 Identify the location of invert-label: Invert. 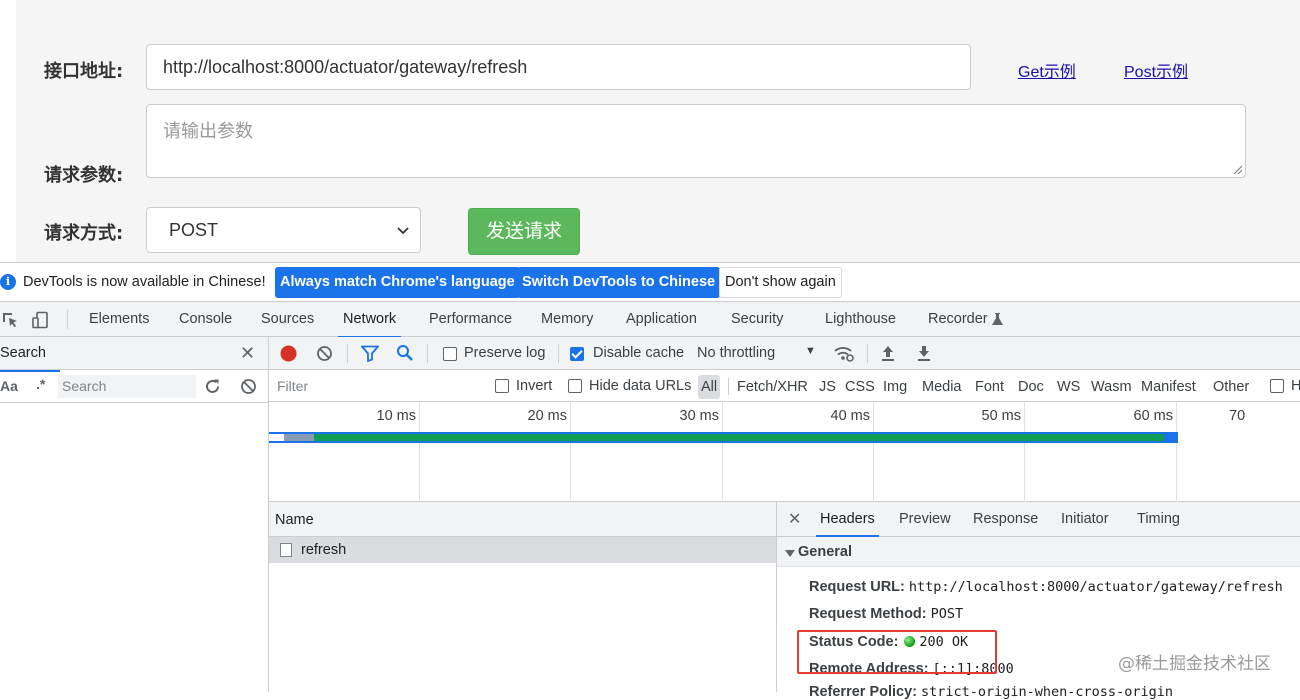
(534, 386).